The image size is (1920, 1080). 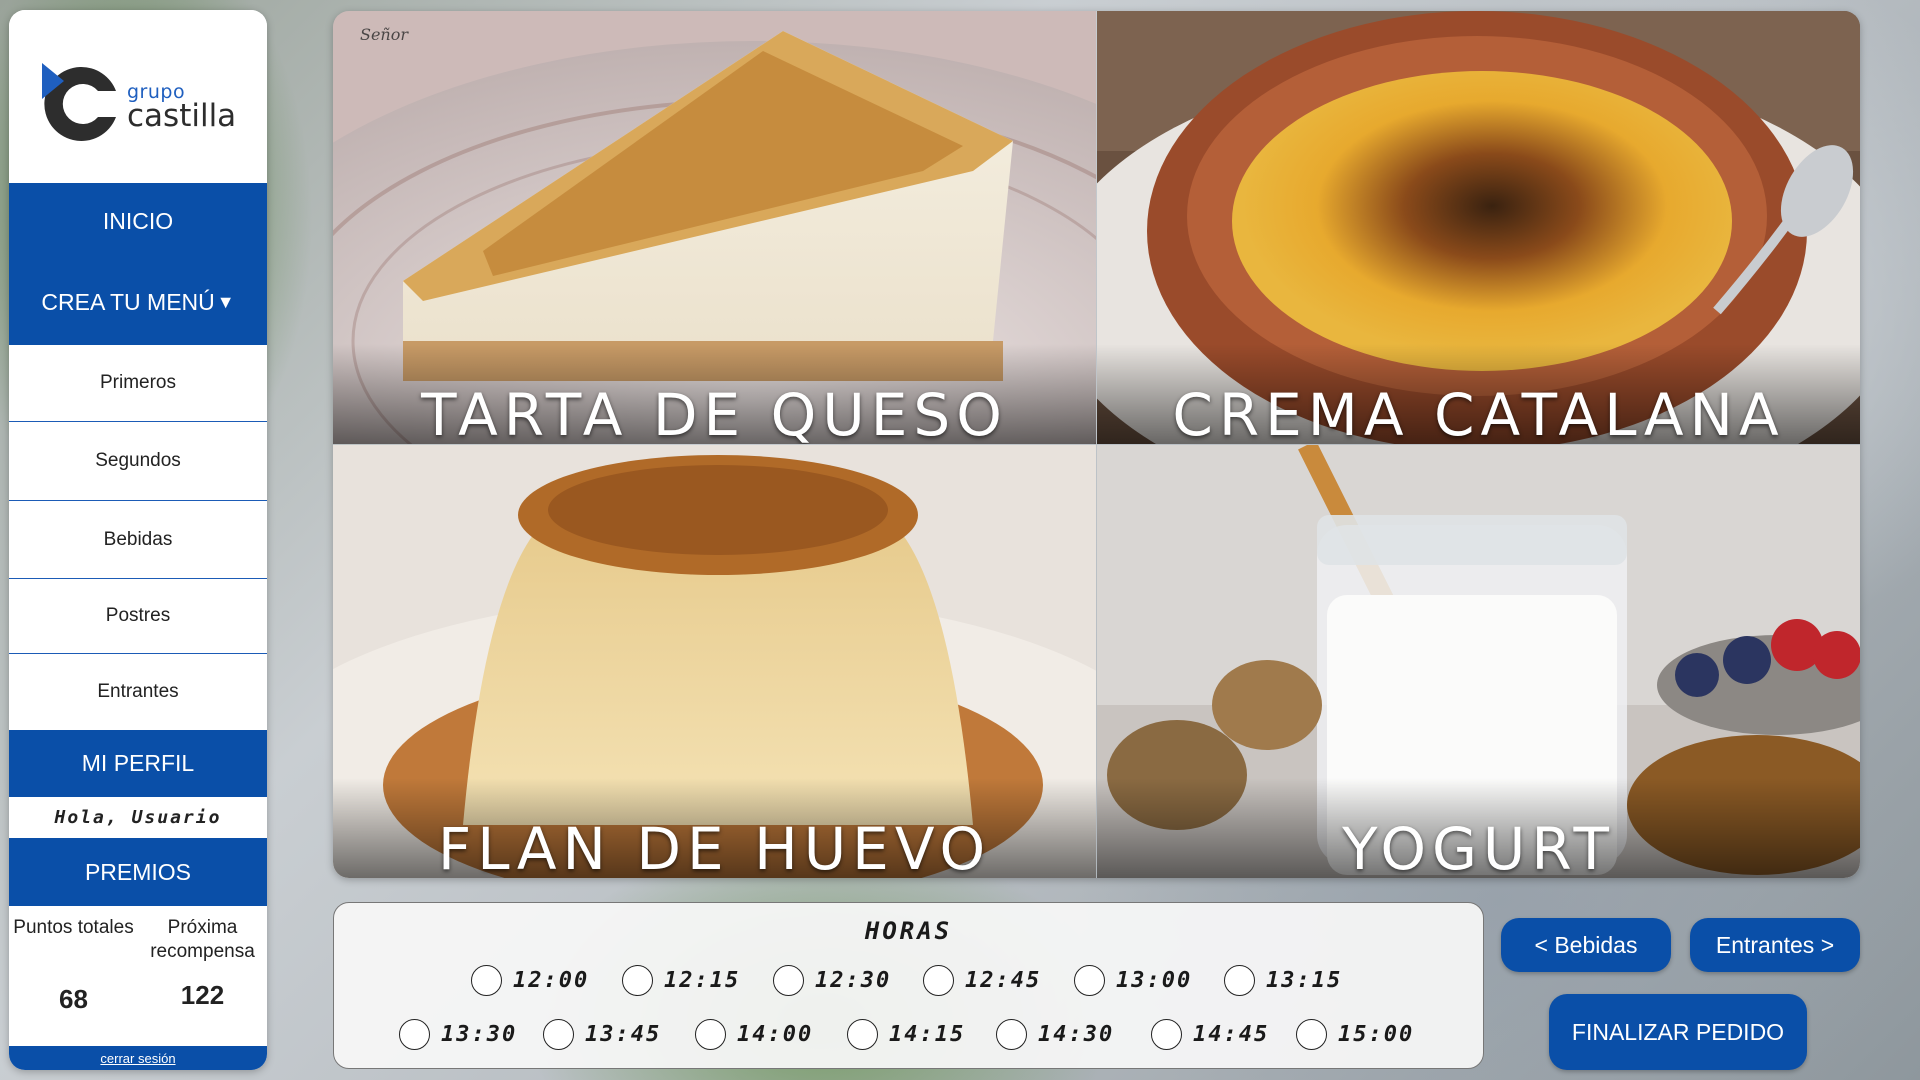 What do you see at coordinates (1586, 945) in the screenshot?
I see `prev-bebidas-button: < Bebidas` at bounding box center [1586, 945].